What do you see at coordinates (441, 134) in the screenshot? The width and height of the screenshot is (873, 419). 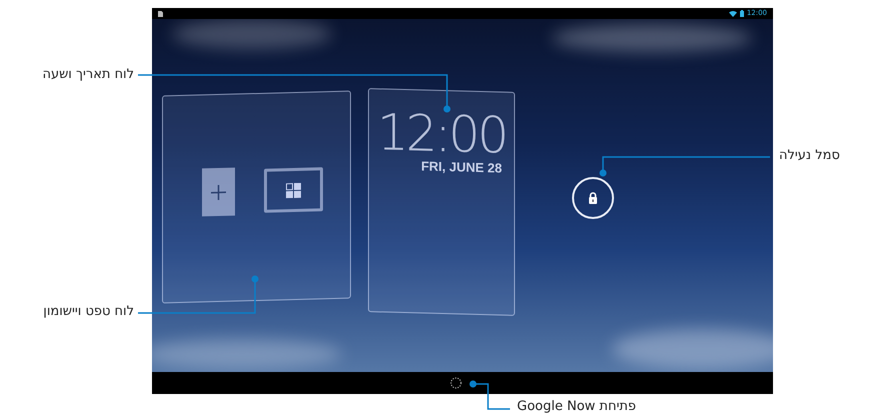 I see `clock-time: 12:00` at bounding box center [441, 134].